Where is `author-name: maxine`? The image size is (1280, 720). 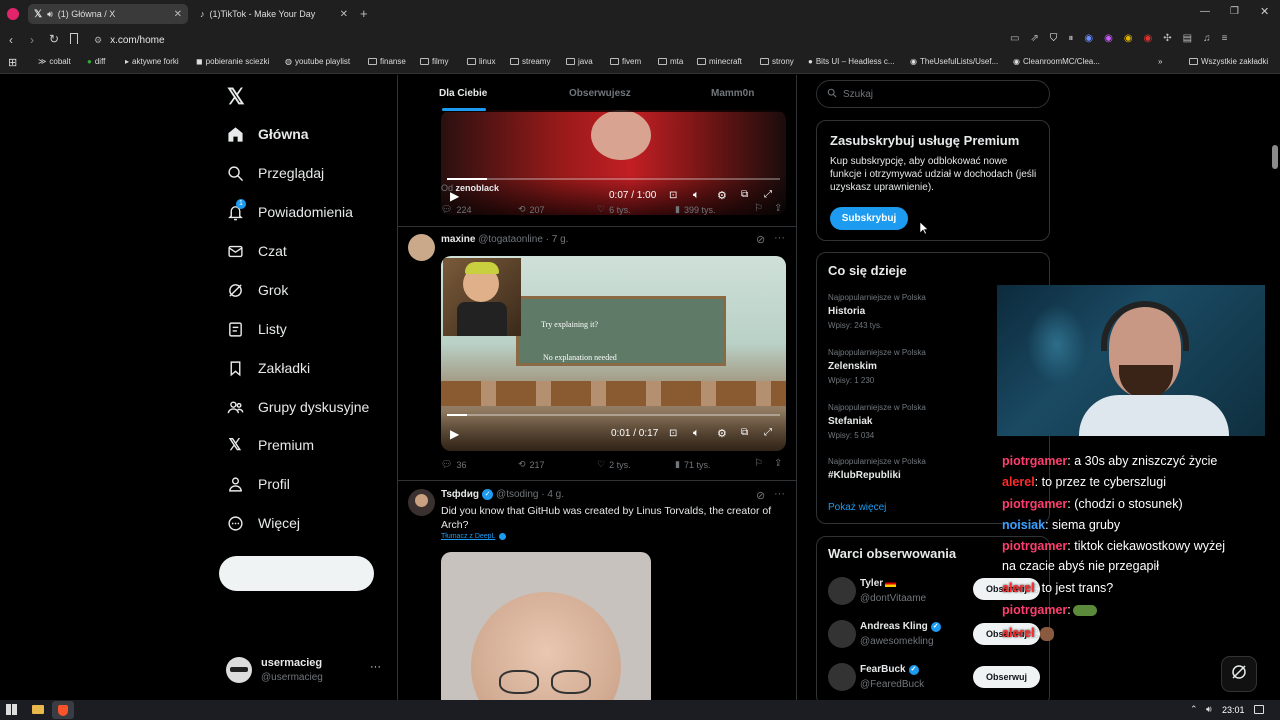 author-name: maxine is located at coordinates (458, 239).